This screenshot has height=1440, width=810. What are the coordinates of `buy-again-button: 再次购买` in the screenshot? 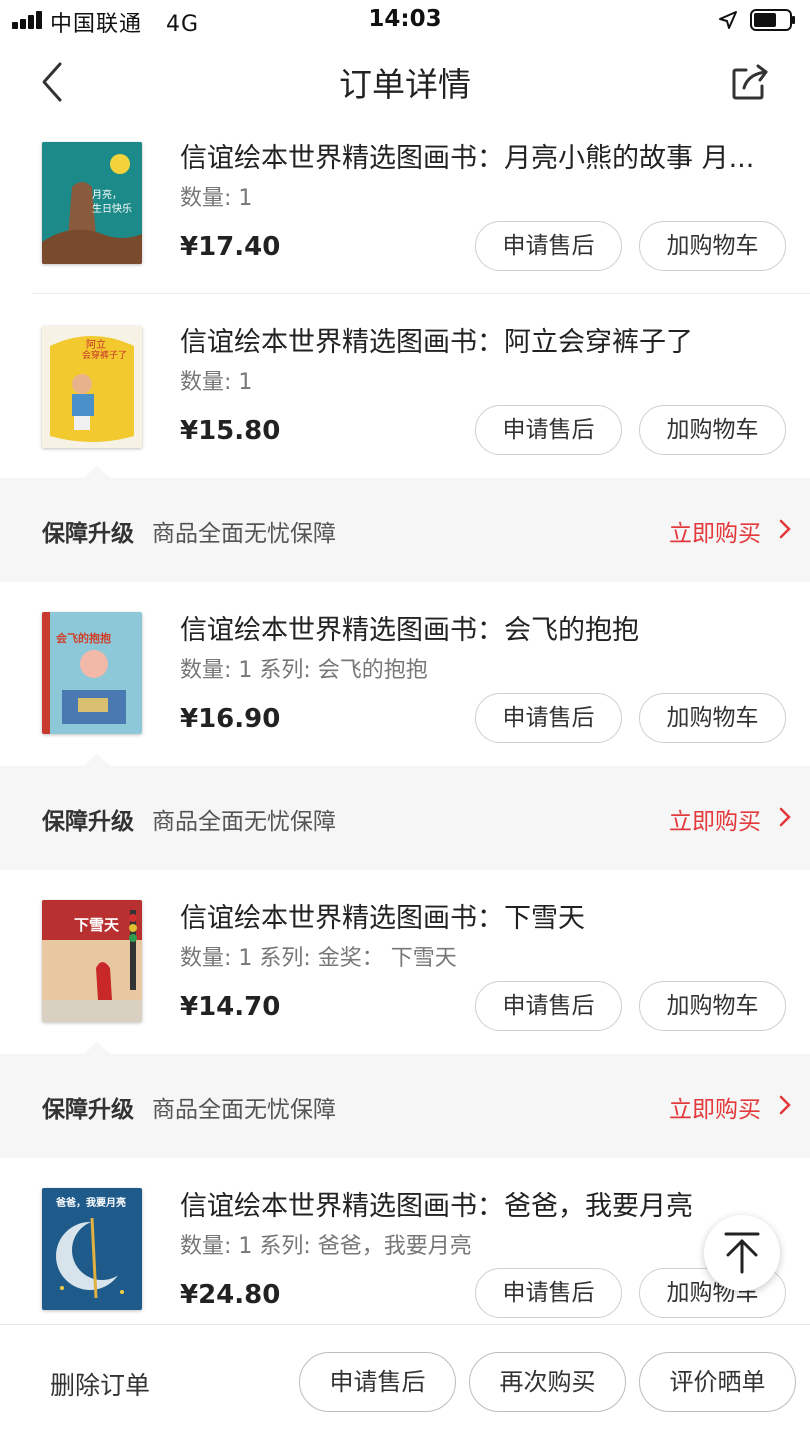 It's located at (547, 1382).